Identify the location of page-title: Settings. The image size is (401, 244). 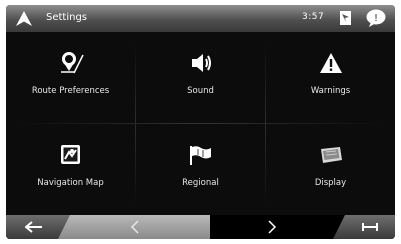
(67, 17).